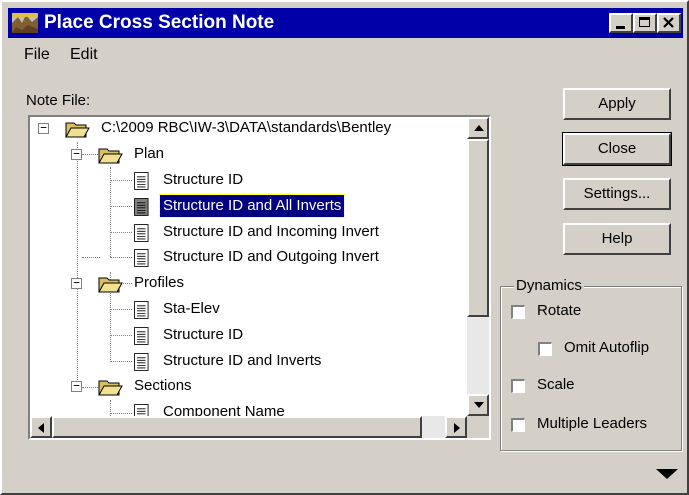 This screenshot has width=689, height=495. I want to click on omit-autoflip-checkbox, so click(545, 349).